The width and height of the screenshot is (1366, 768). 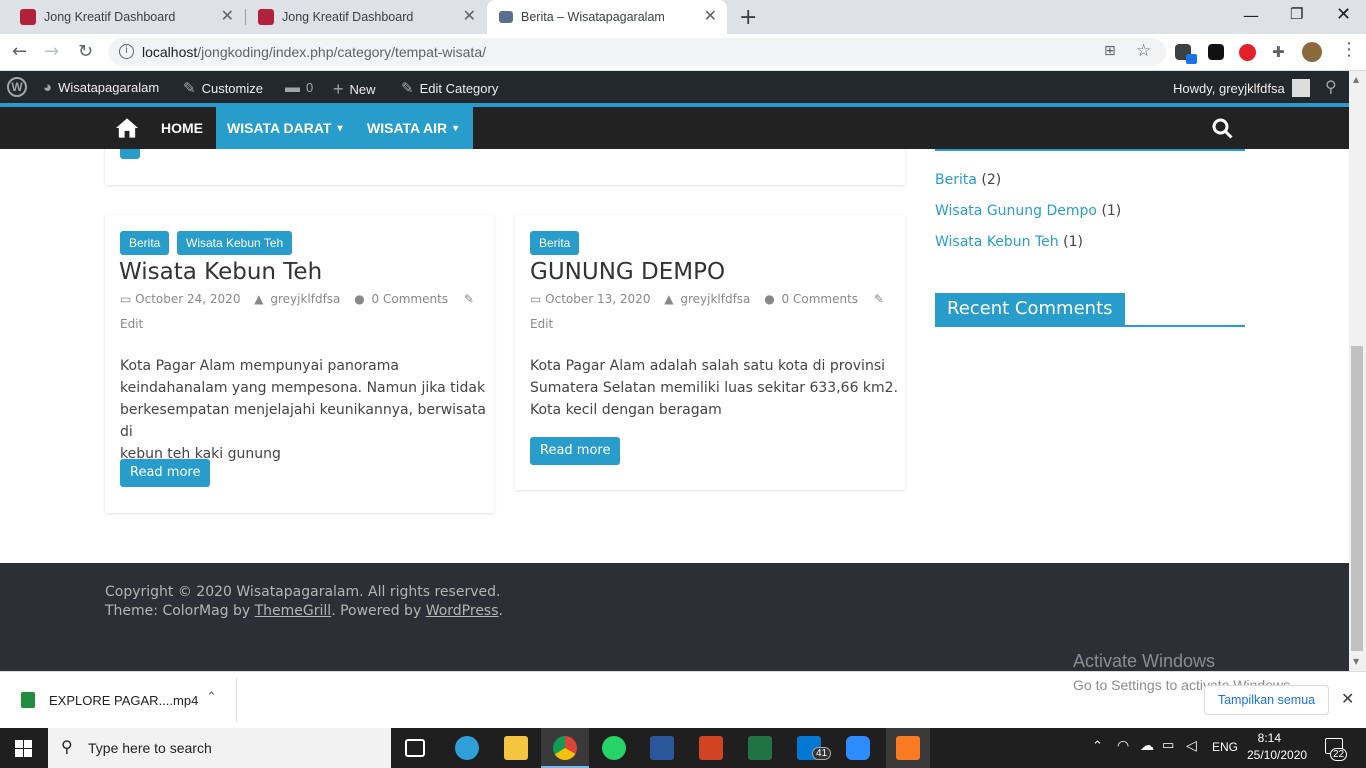 What do you see at coordinates (1349, 50) in the screenshot?
I see `chrome-menu-icon: ⋮` at bounding box center [1349, 50].